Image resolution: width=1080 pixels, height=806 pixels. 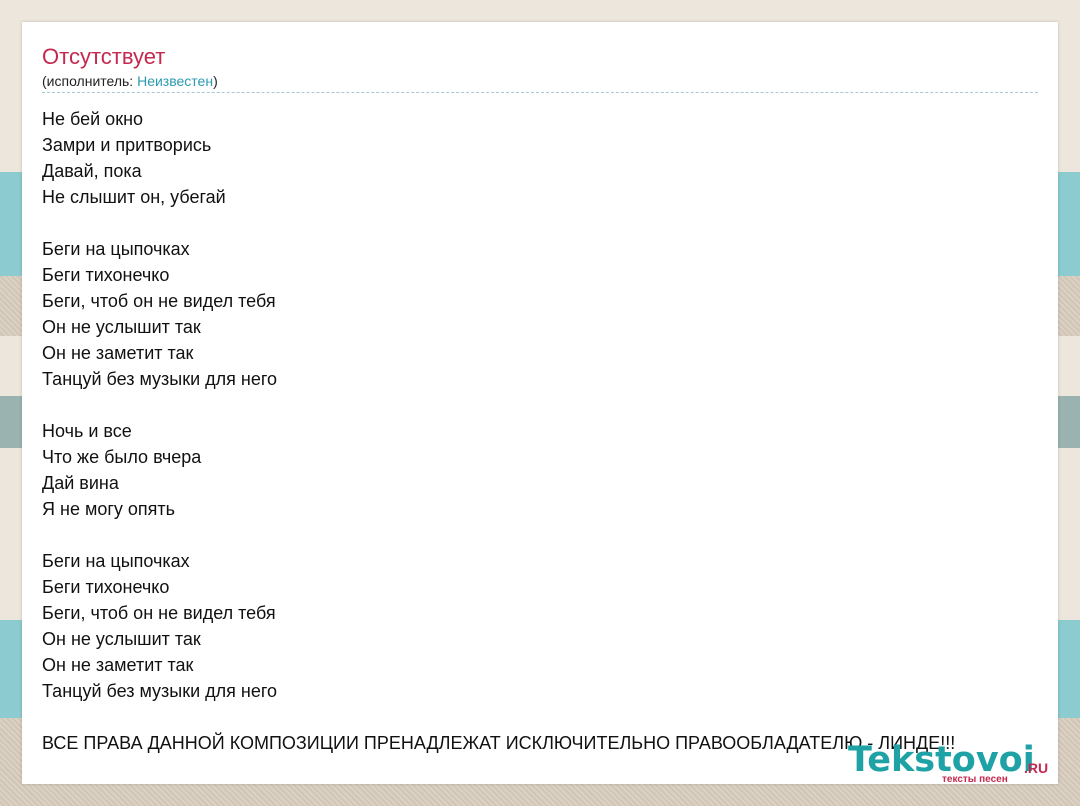 I want to click on logo-tagline: тексты песен, so click(x=975, y=779).